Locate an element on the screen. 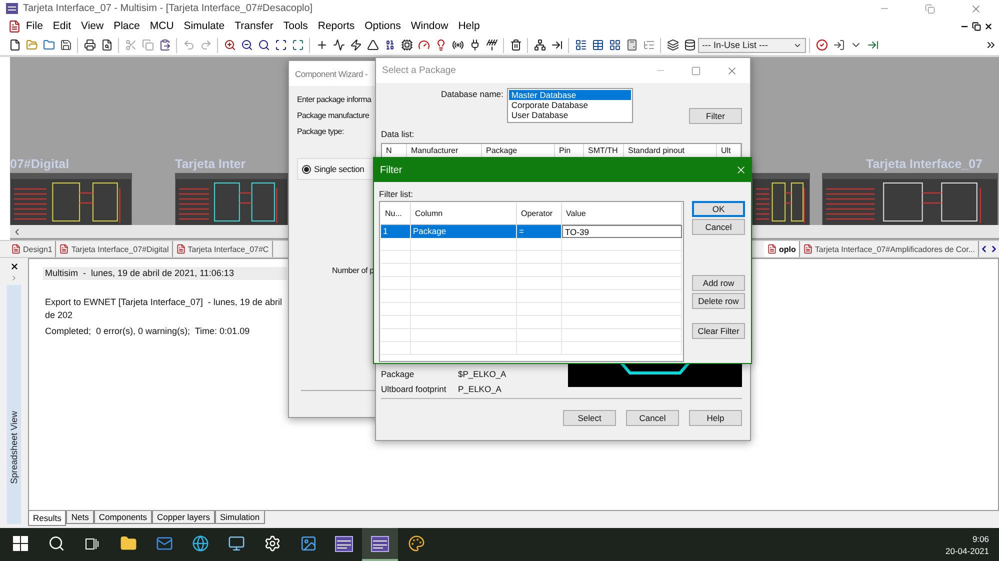 The image size is (999, 561). layers-icon is located at coordinates (672, 45).